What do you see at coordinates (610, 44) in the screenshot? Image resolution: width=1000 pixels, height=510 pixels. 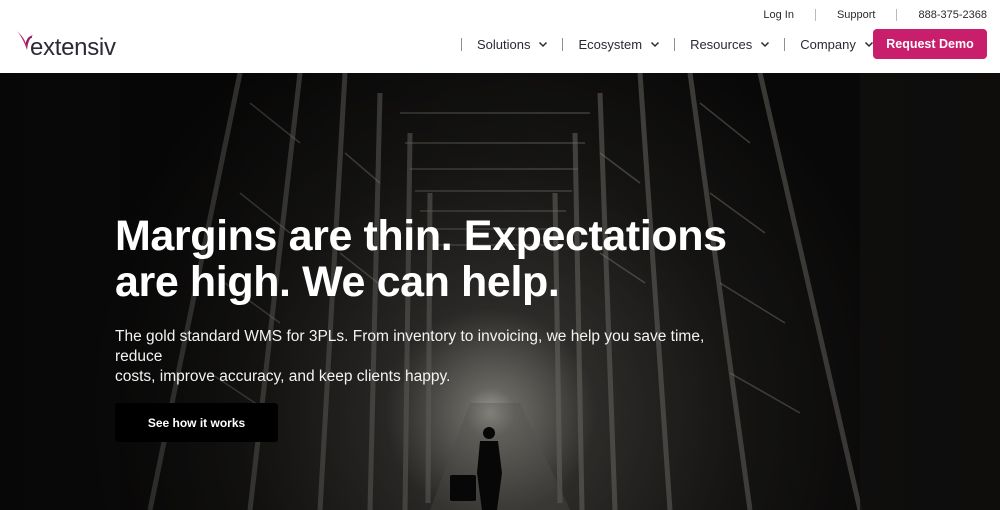 I see `nav-item-label: Ecosystem` at bounding box center [610, 44].